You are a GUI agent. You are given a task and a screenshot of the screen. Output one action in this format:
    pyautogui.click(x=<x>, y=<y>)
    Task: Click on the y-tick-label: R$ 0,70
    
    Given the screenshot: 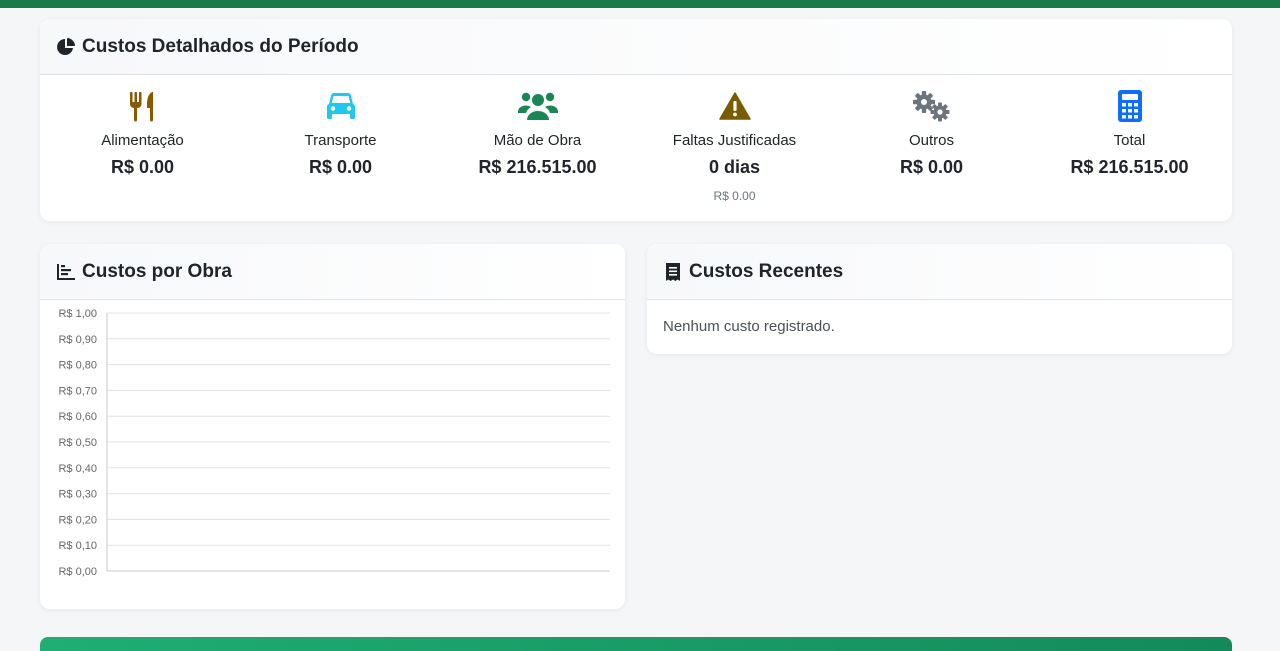 What is the action you would take?
    pyautogui.click(x=77, y=391)
    